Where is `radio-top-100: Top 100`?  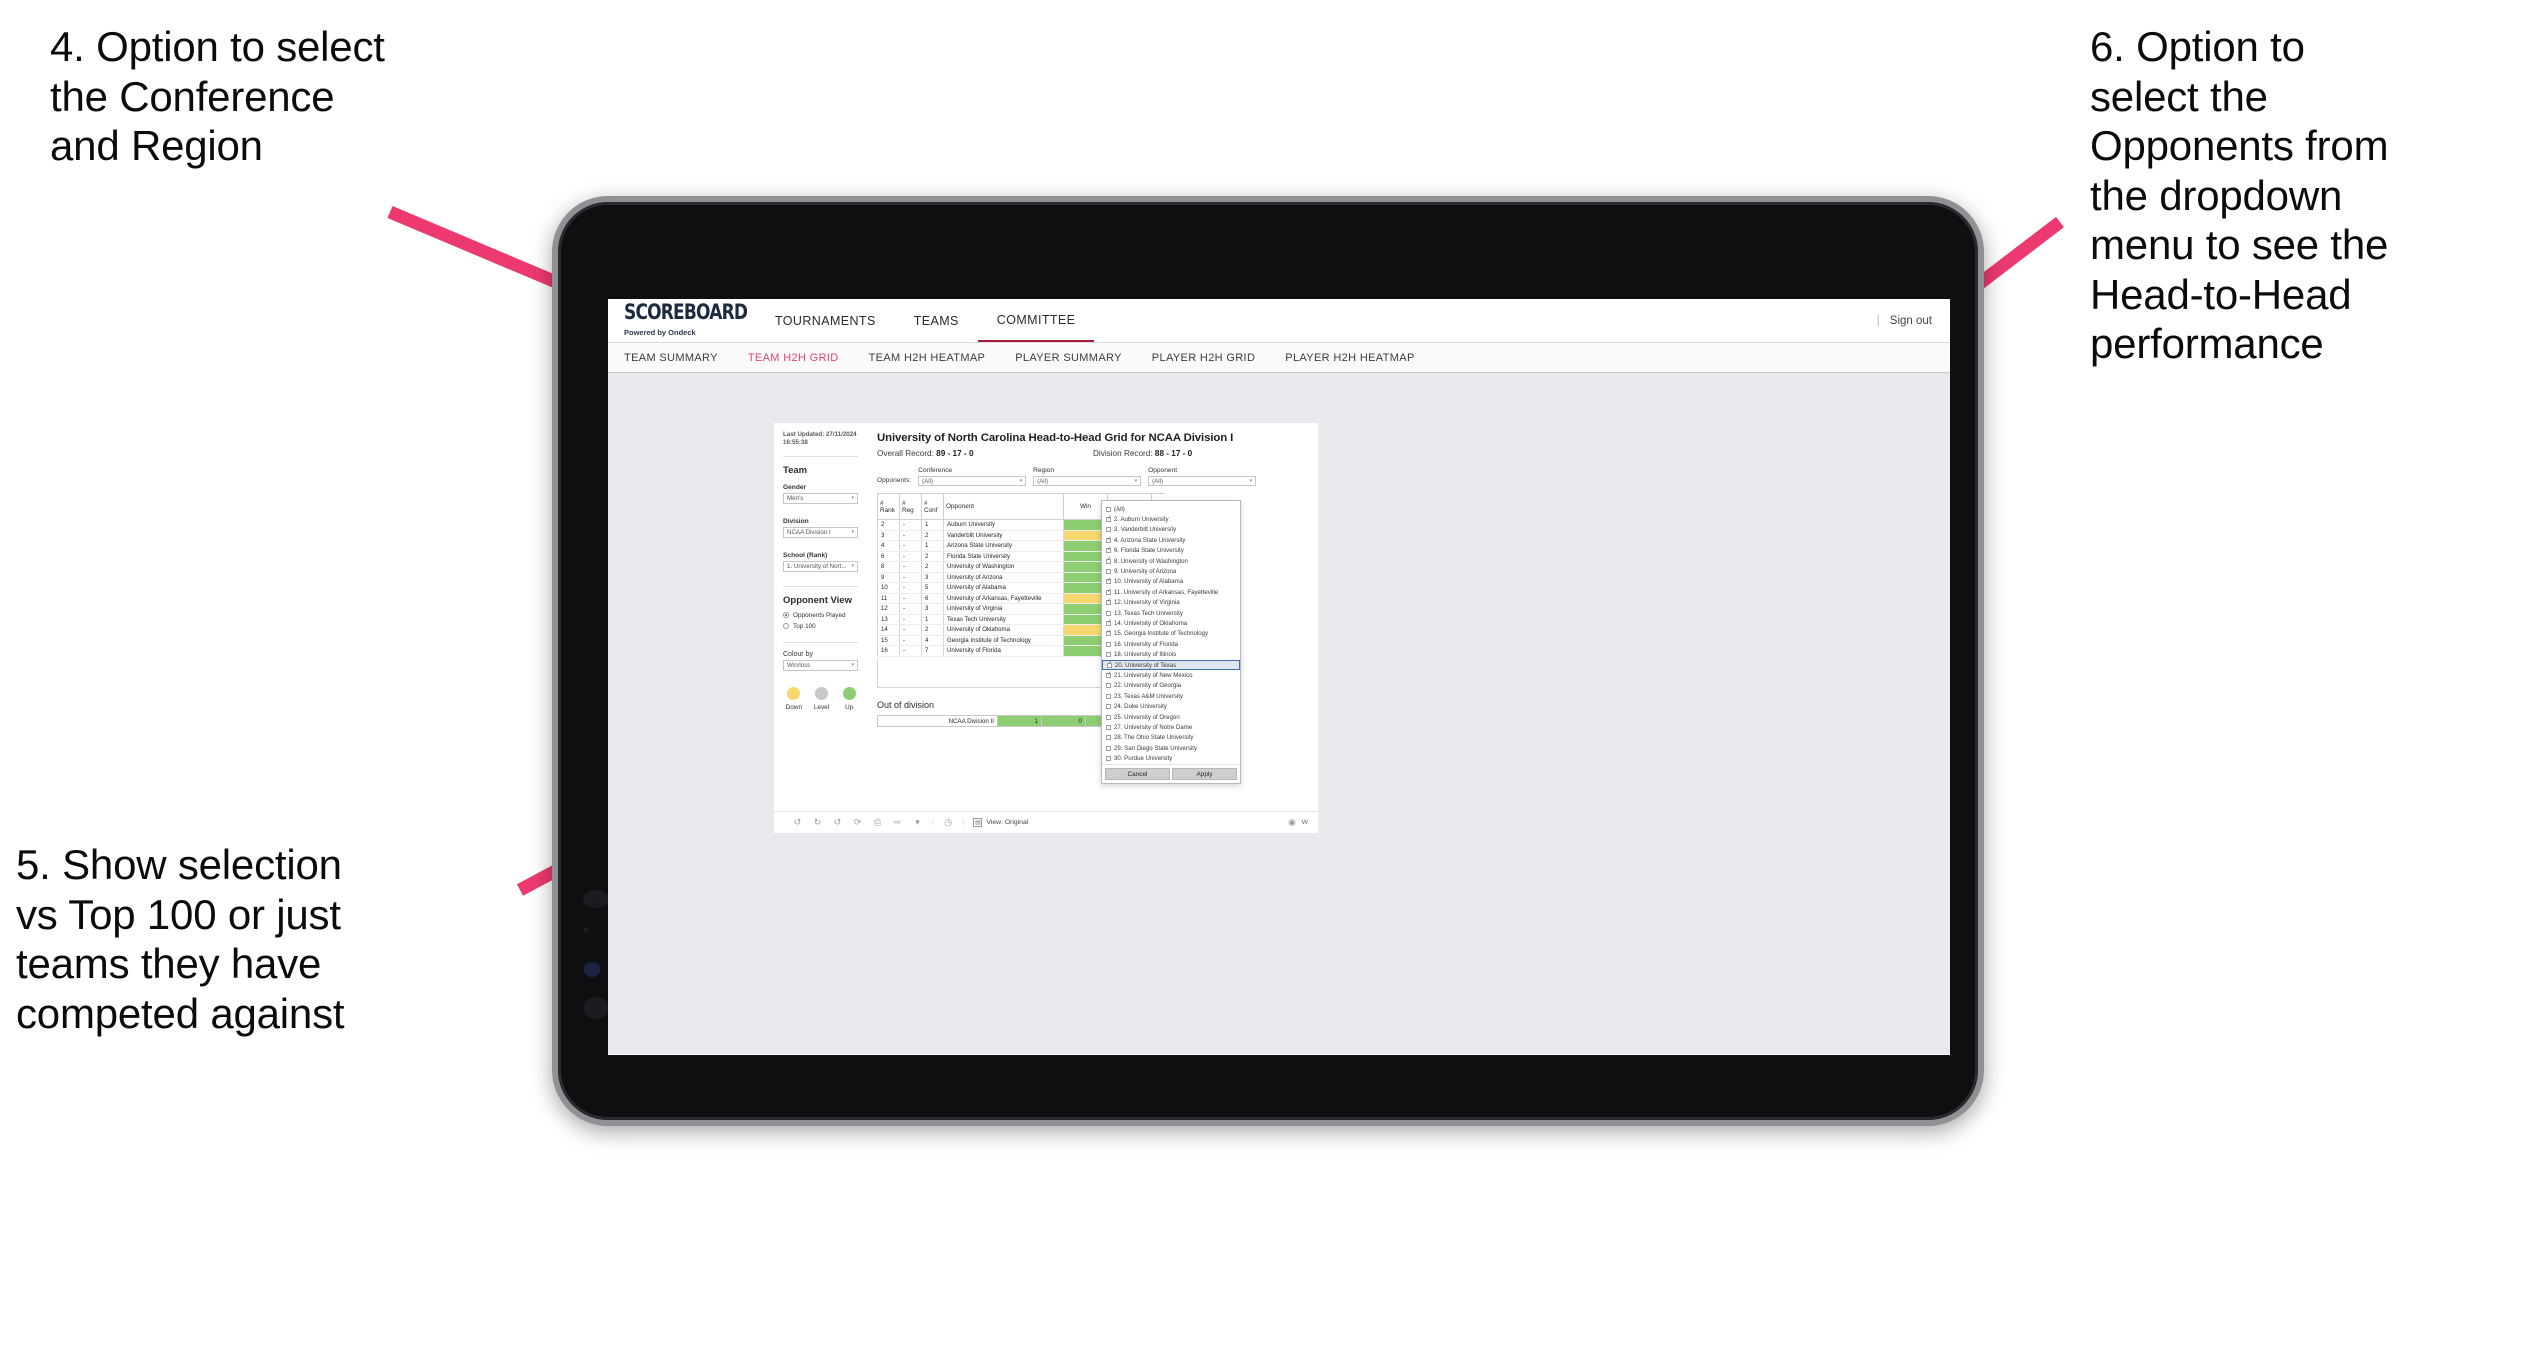 radio-top-100: Top 100 is located at coordinates (820, 626).